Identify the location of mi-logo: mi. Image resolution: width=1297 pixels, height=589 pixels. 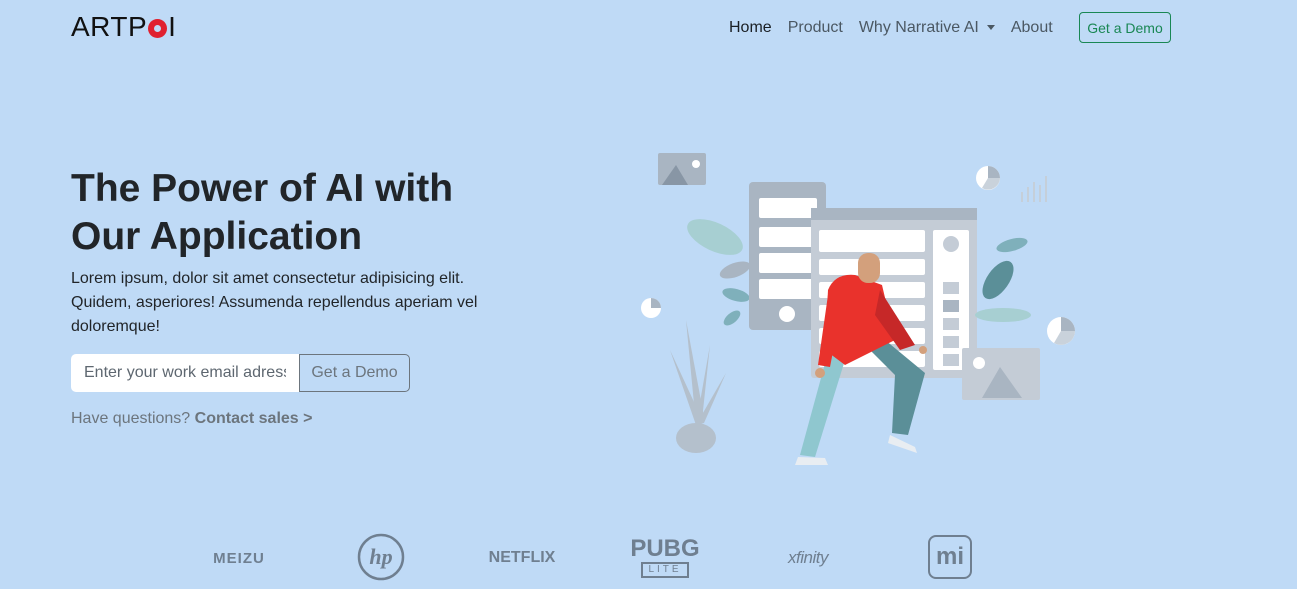
(950, 557).